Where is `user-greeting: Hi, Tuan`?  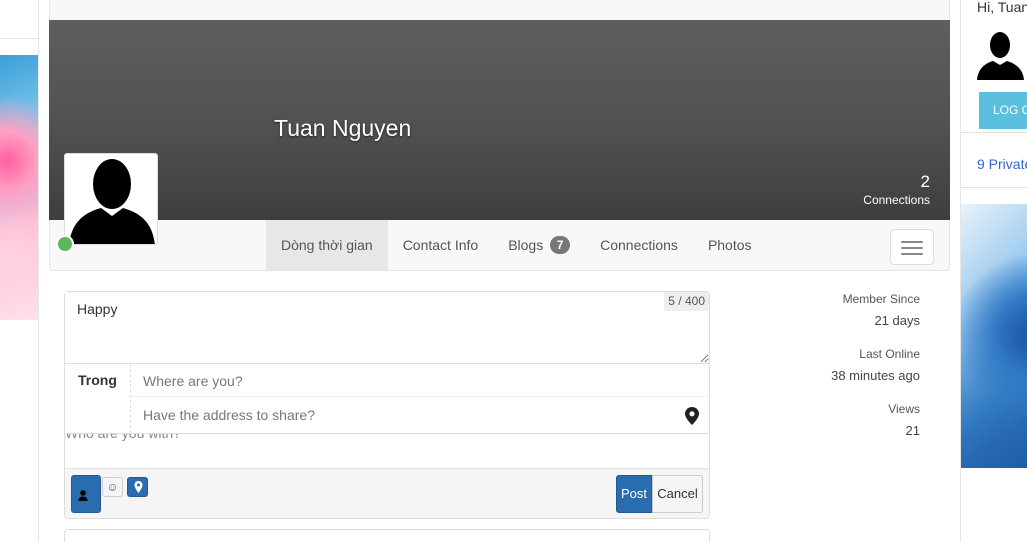
user-greeting: Hi, Tuan is located at coordinates (1002, 7).